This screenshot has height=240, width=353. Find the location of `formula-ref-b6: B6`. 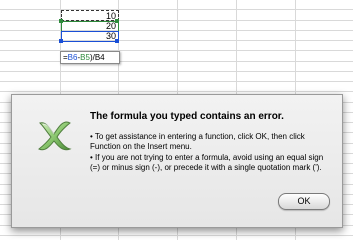

formula-ref-b6: B6 is located at coordinates (72, 57).